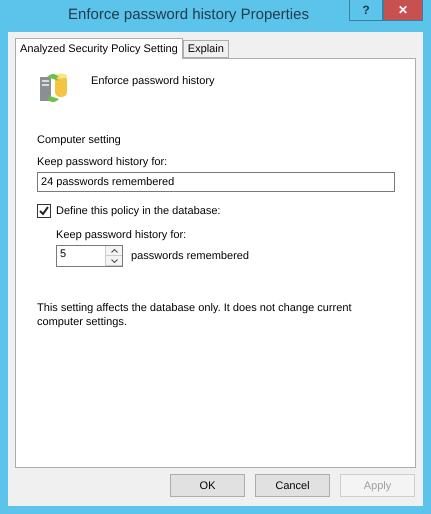 This screenshot has width=431, height=514. I want to click on window-title: Enforce password history Properties, so click(188, 14).